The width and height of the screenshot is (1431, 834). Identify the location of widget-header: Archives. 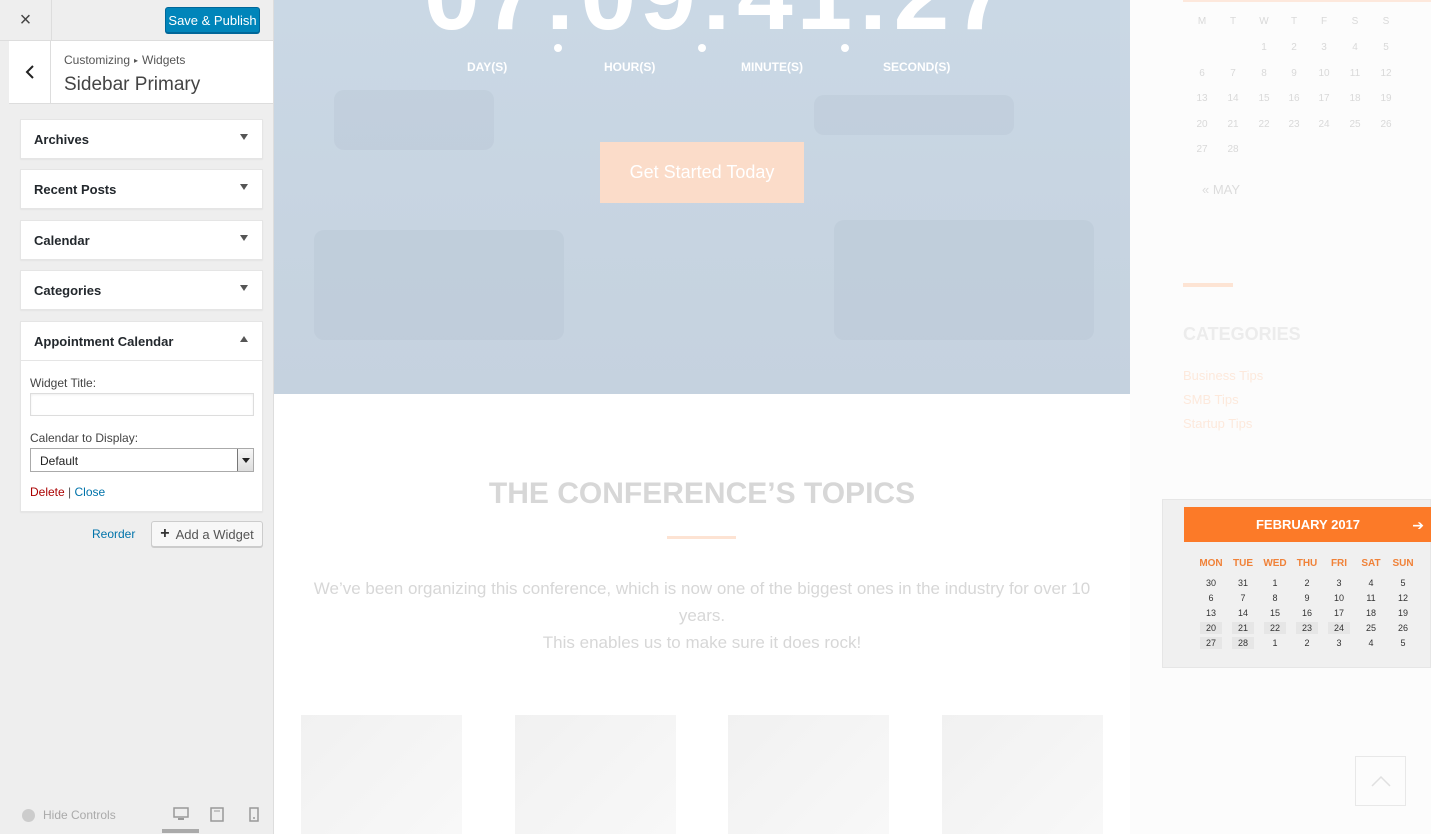
(141, 139).